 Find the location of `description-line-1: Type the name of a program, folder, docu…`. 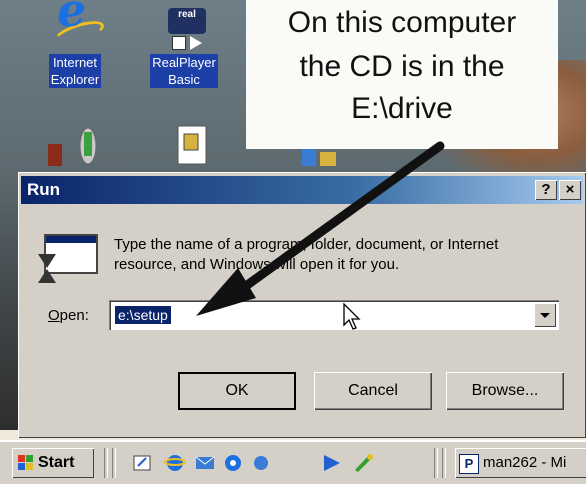

description-line-1: Type the name of a program, folder, docu… is located at coordinates (306, 244).